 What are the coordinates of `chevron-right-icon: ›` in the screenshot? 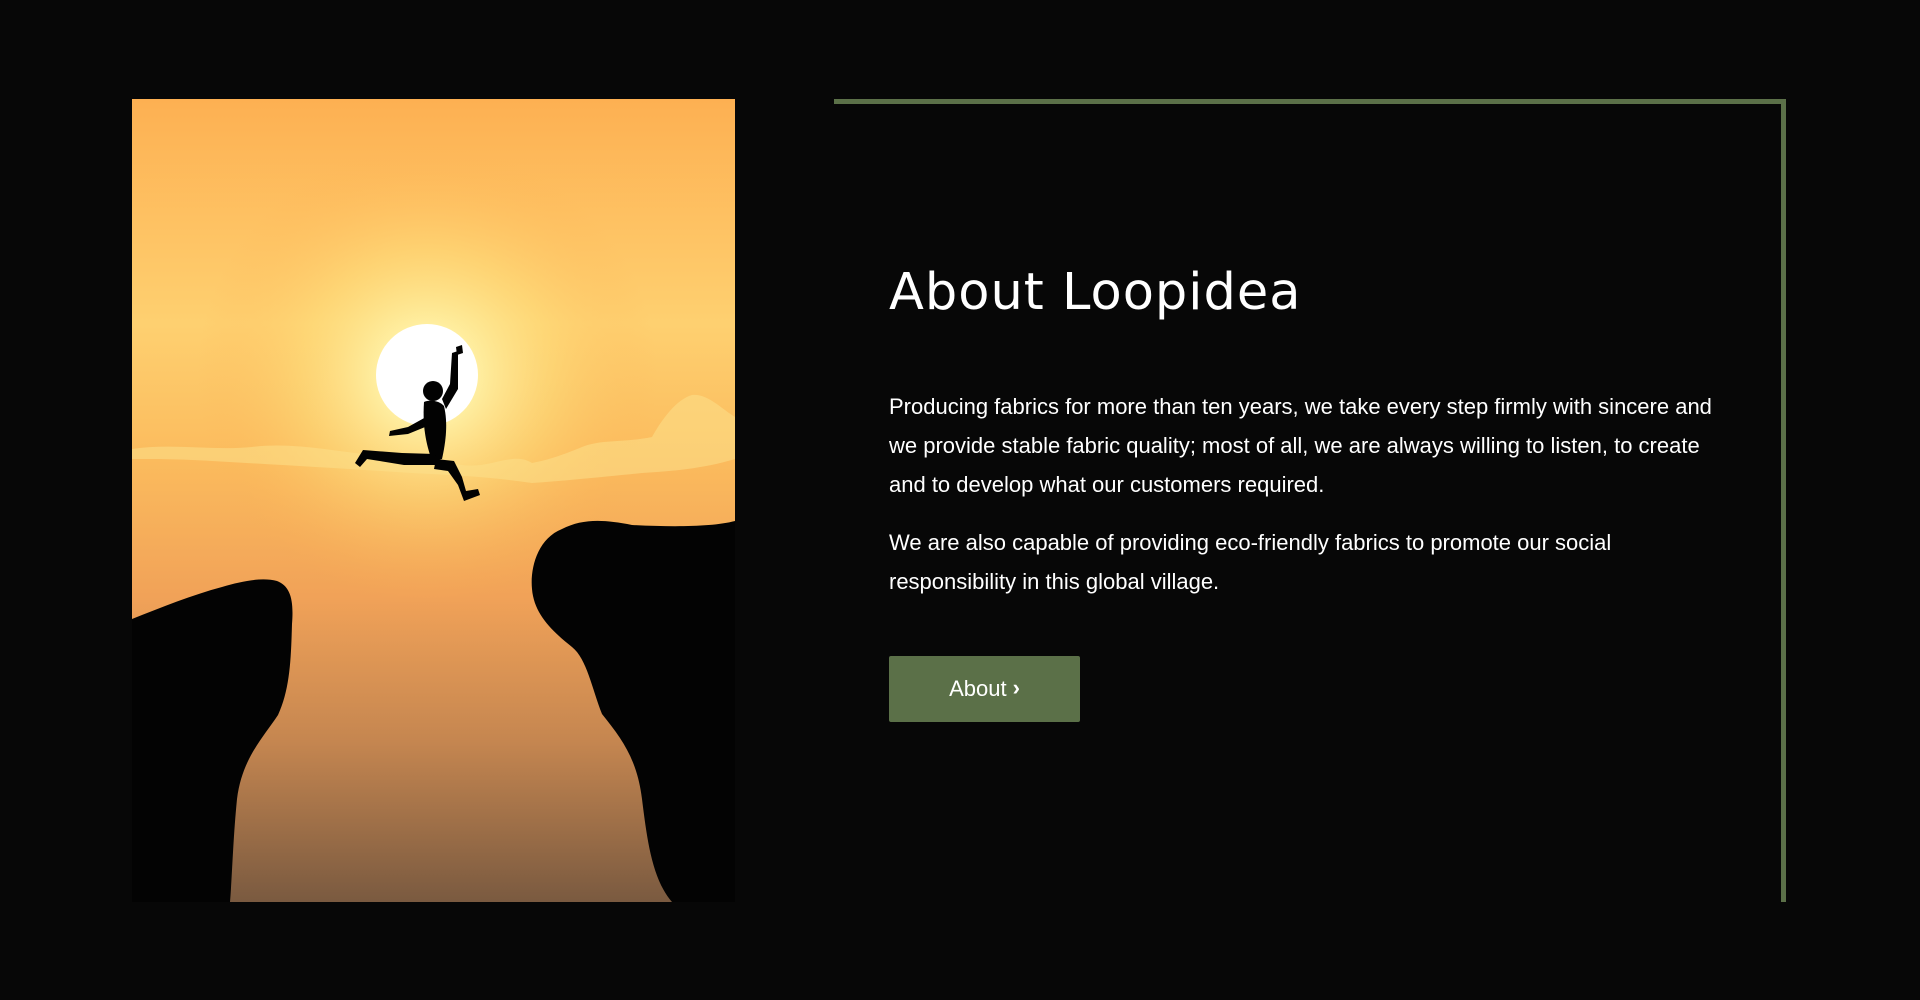 It's located at (1016, 688).